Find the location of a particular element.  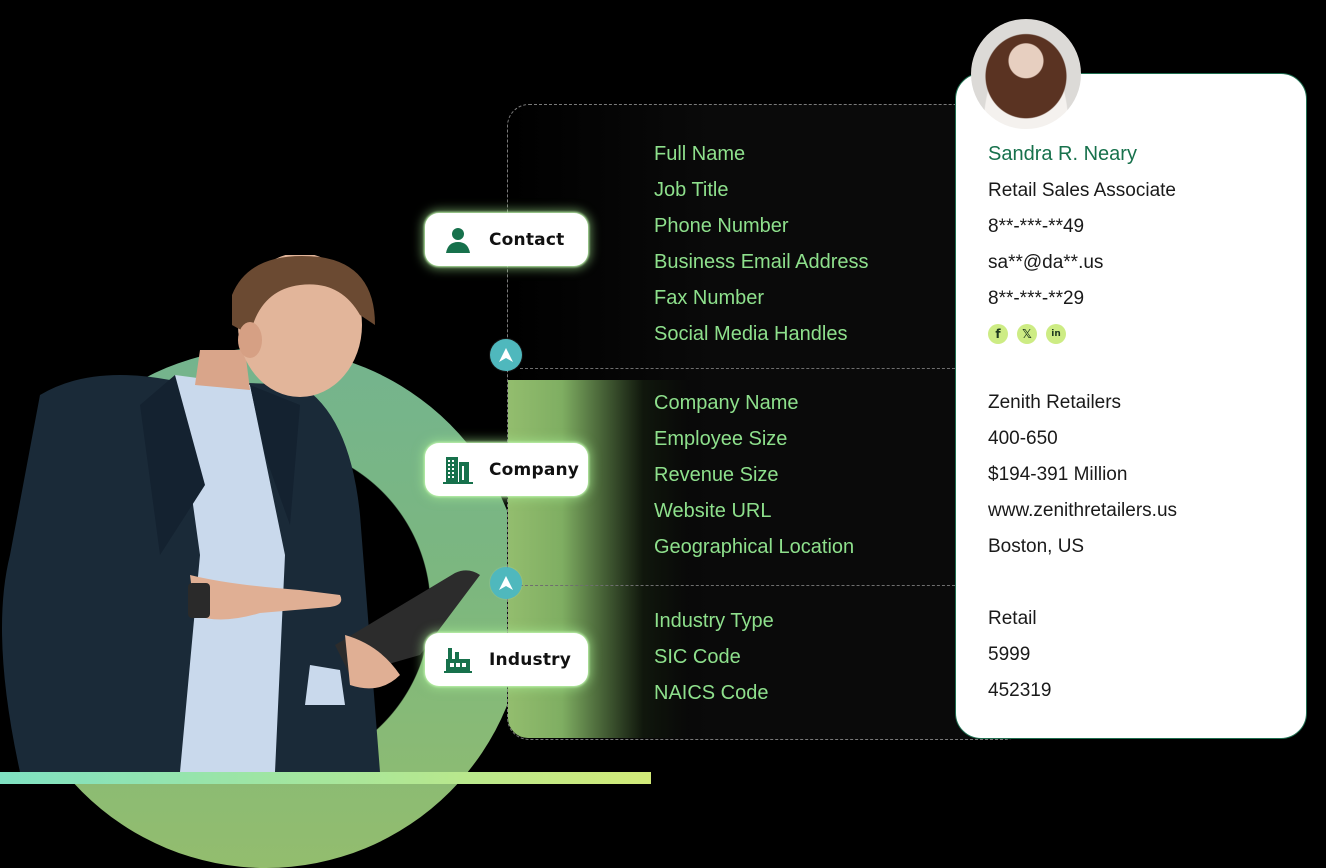

linkedin-icon: in is located at coordinates (1056, 334).